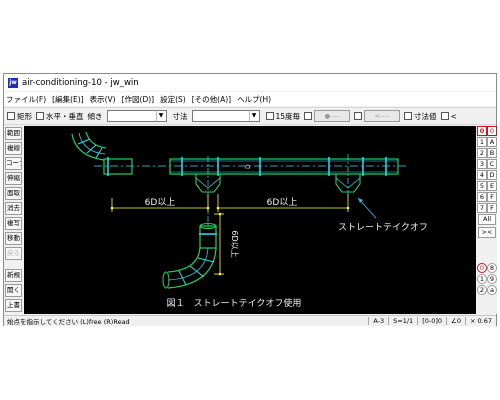 The image size is (500, 400). Describe the element at coordinates (482, 142) in the screenshot. I see `layer-group-1: 1` at that location.